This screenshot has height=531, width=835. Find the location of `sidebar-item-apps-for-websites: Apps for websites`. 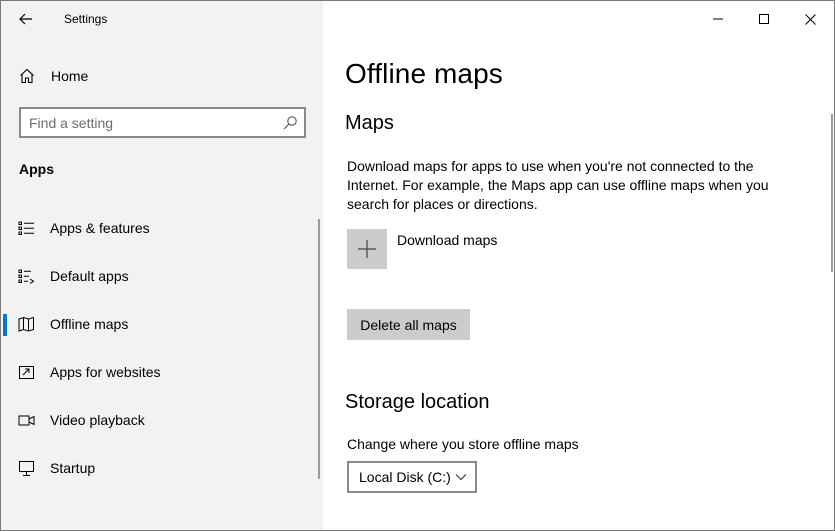

sidebar-item-apps-for-websites: Apps for websites is located at coordinates (160, 372).